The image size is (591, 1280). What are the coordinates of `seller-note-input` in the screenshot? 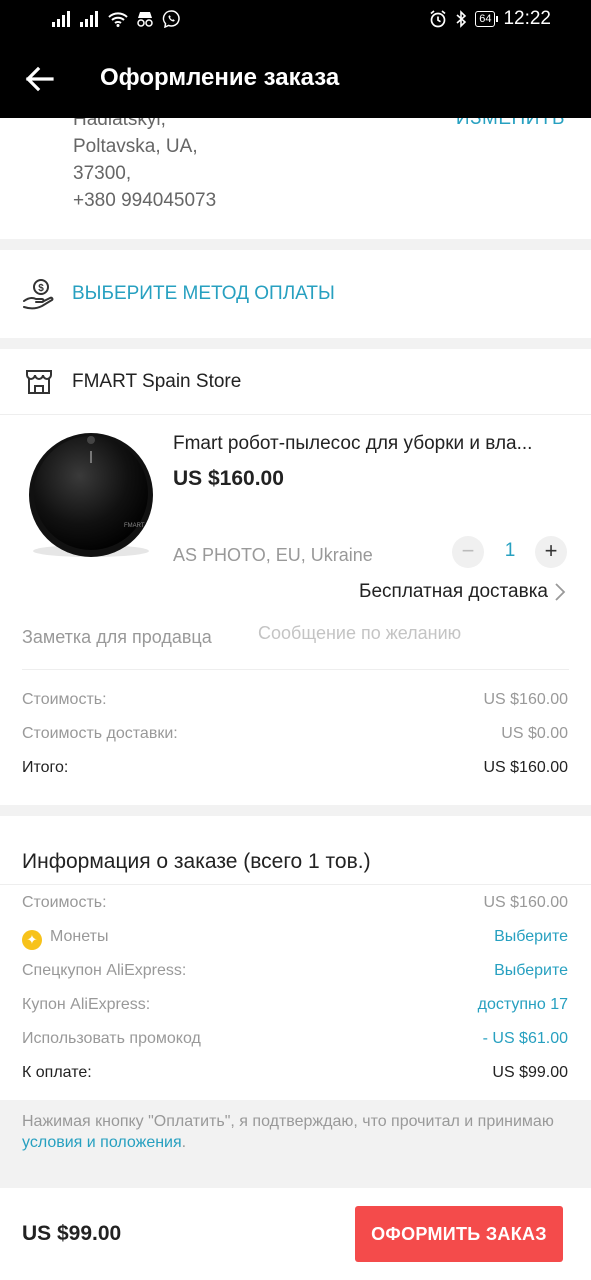 It's located at (408, 633).